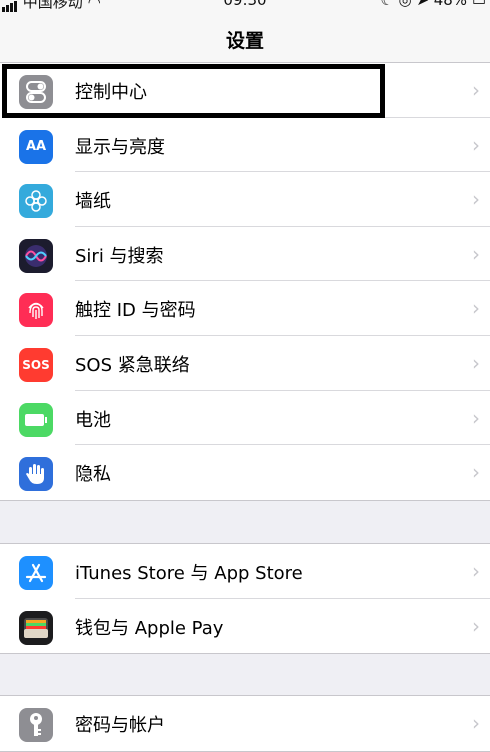 The width and height of the screenshot is (490, 752). Describe the element at coordinates (387, 4) in the screenshot. I see `moon-icon: ☾` at that location.